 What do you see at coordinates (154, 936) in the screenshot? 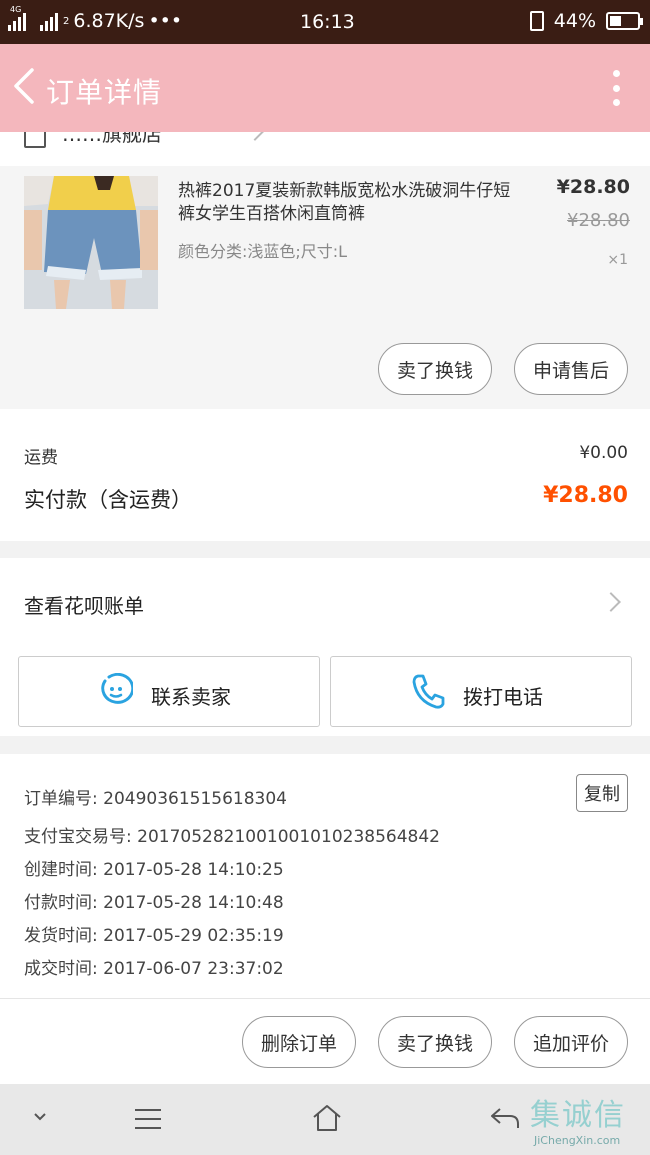
I see `shipped-time: 发货时间: 2017-05-29 02:35:19` at bounding box center [154, 936].